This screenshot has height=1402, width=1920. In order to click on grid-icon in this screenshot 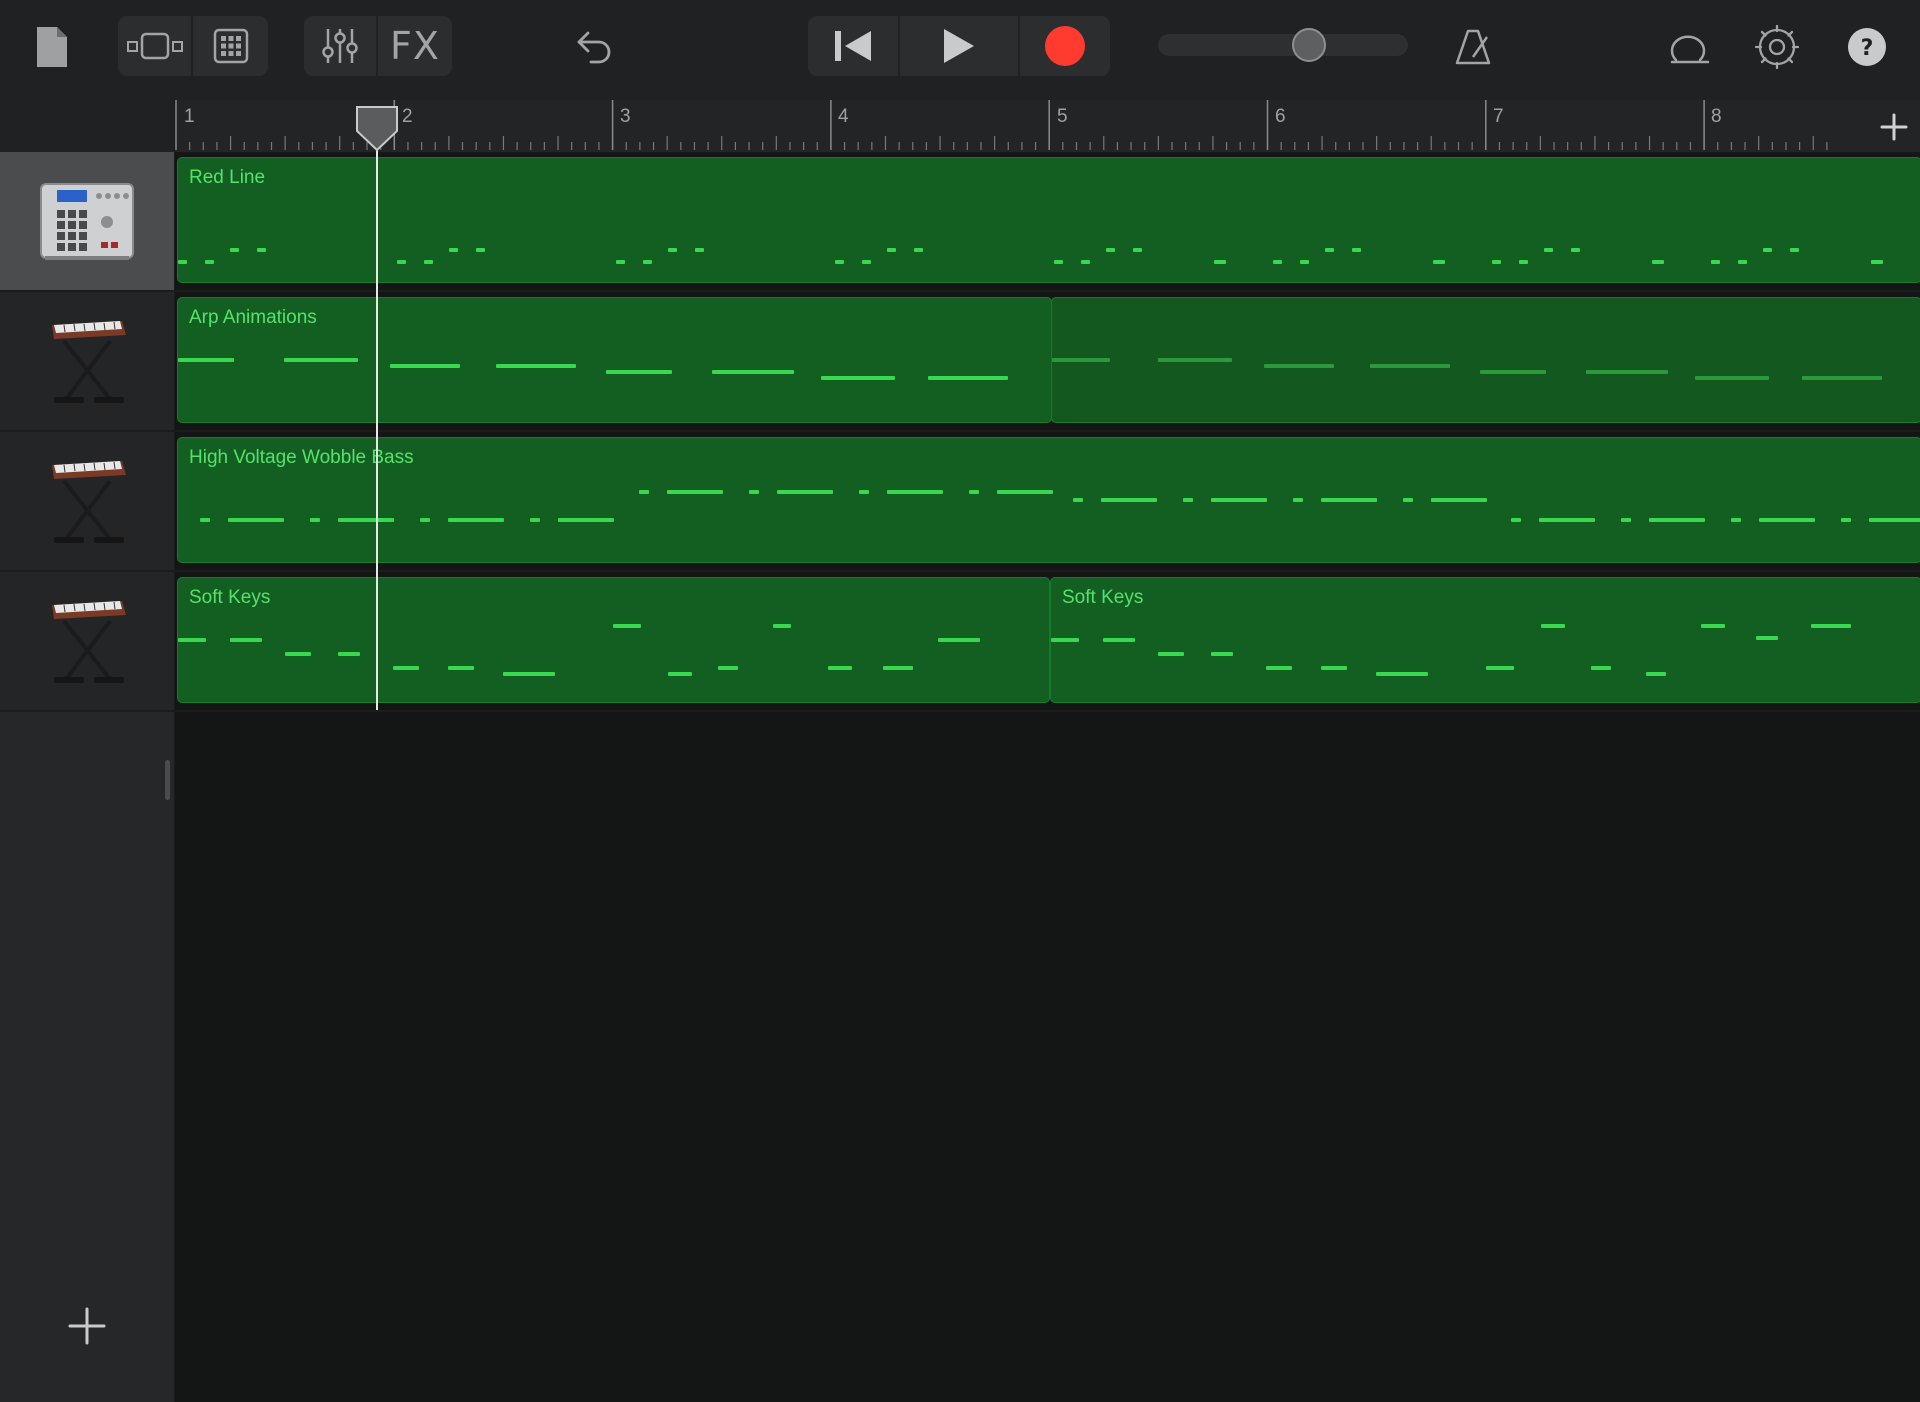, I will do `click(230, 46)`.